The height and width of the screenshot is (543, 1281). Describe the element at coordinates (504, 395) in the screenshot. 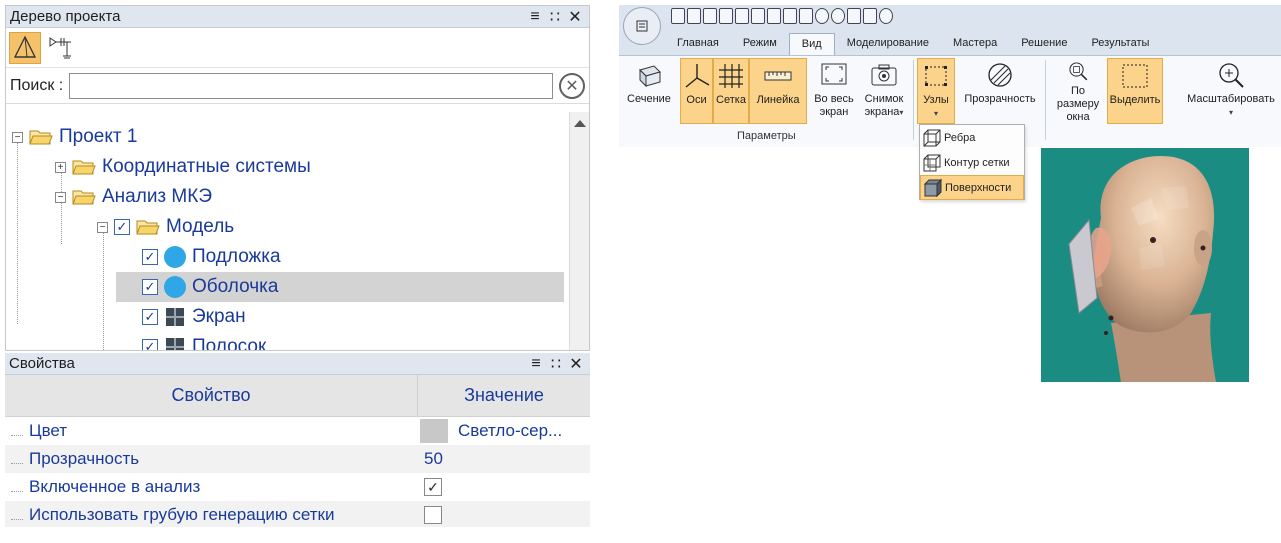

I see `column-value: Значение` at that location.